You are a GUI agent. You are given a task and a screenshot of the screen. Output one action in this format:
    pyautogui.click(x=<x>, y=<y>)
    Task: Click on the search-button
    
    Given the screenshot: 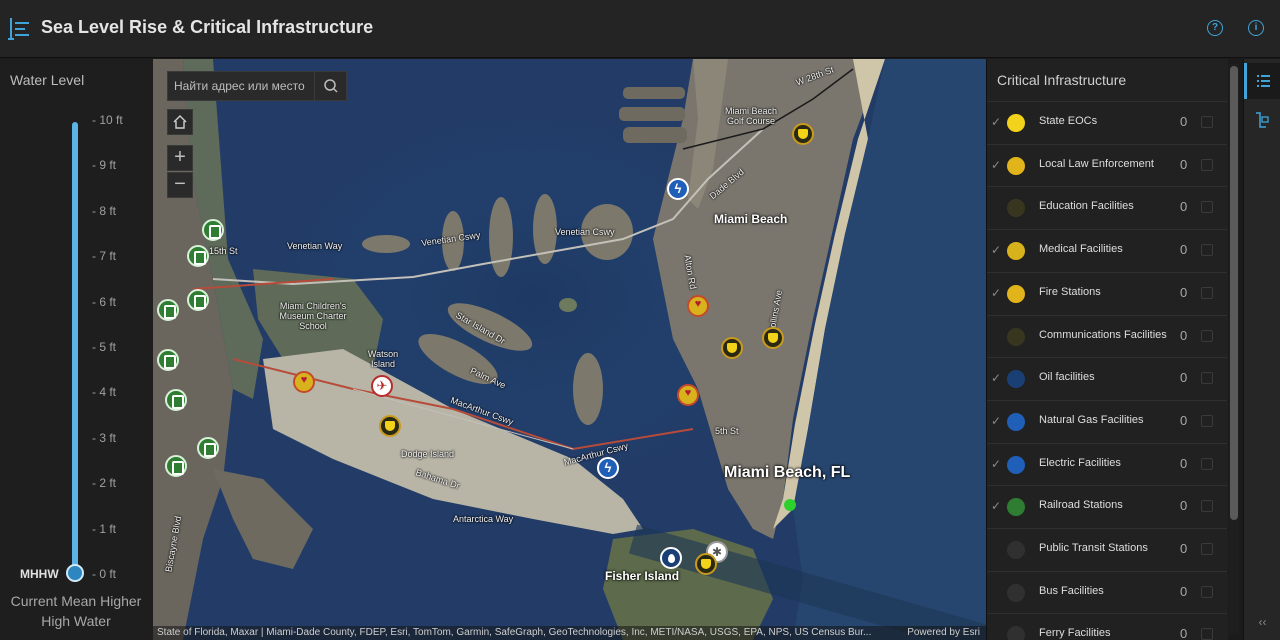 What is the action you would take?
    pyautogui.click(x=330, y=86)
    